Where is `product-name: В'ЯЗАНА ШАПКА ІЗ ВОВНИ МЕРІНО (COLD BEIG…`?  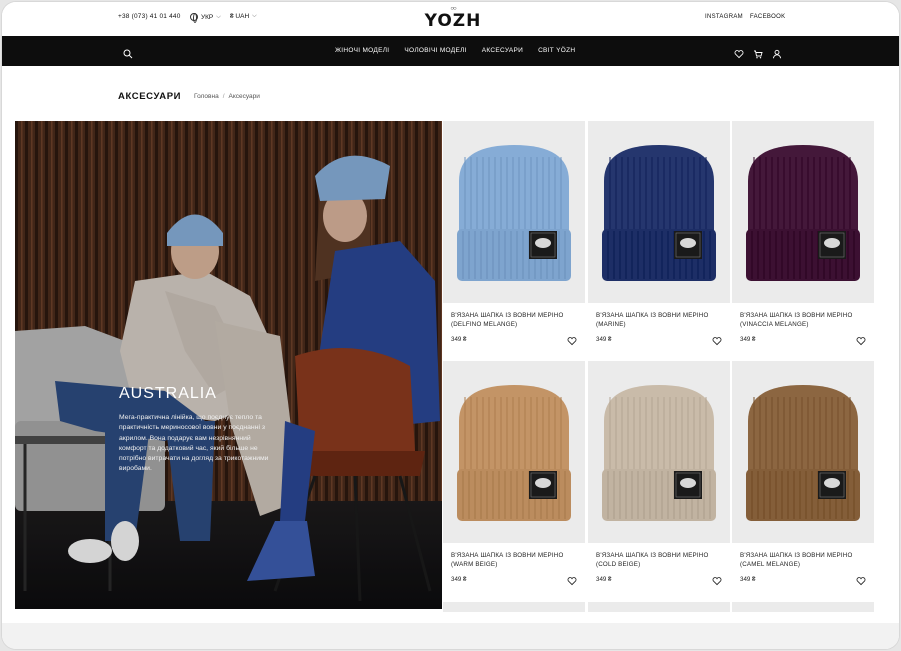
product-name: В'ЯЗАНА ШАПКА ІЗ ВОВНИ МЕРІНО (COLD BEIG… is located at coordinates (659, 560).